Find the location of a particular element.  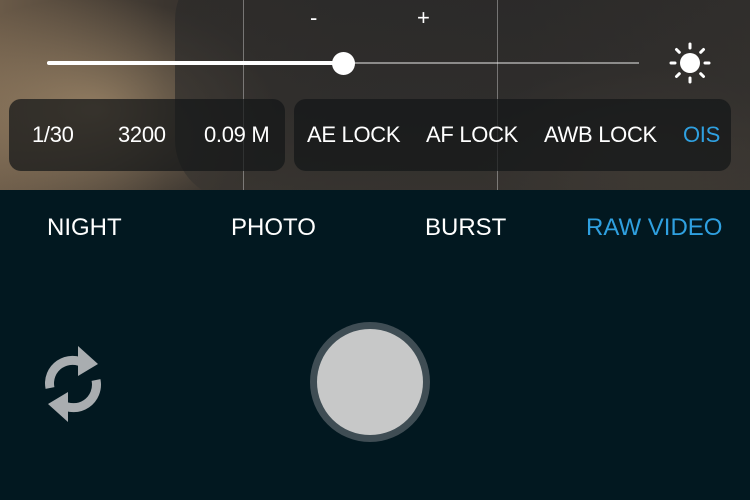

focus-distance-value: 0.09 M is located at coordinates (237, 135).